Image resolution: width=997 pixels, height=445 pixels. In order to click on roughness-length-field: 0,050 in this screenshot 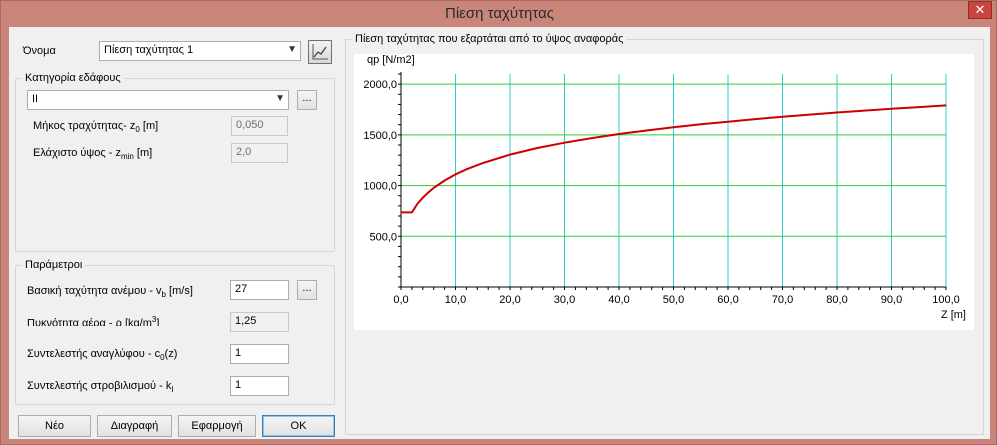, I will do `click(259, 126)`.